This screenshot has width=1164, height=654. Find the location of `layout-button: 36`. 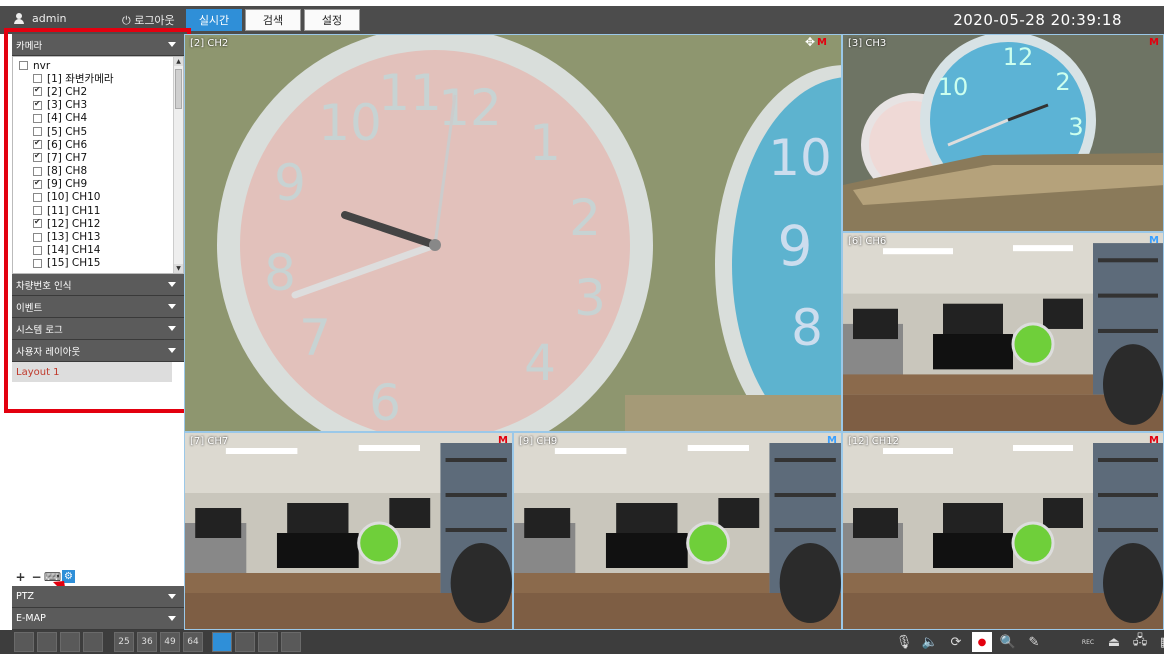

layout-button: 36 is located at coordinates (147, 642).